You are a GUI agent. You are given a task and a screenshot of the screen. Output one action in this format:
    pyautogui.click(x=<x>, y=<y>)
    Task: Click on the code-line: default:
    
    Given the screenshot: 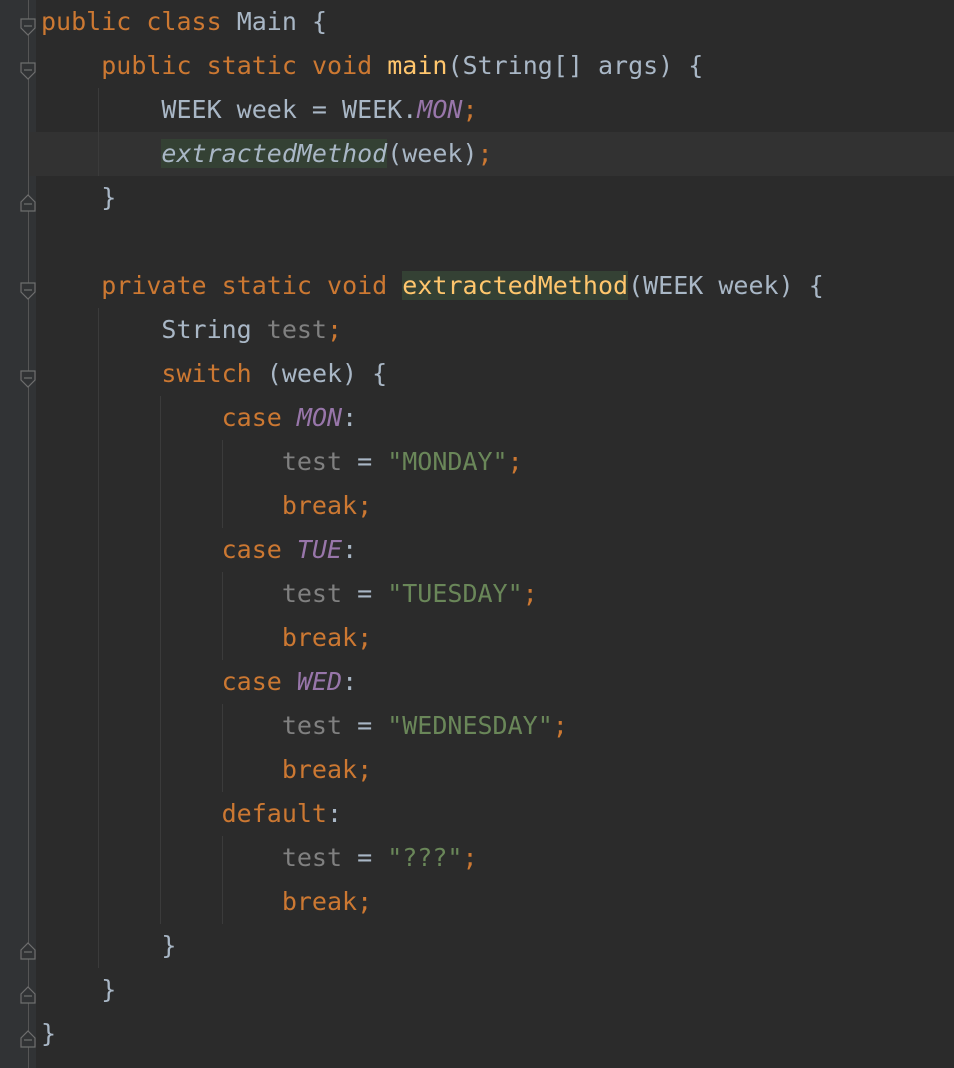 What is the action you would take?
    pyautogui.click(x=191, y=814)
    